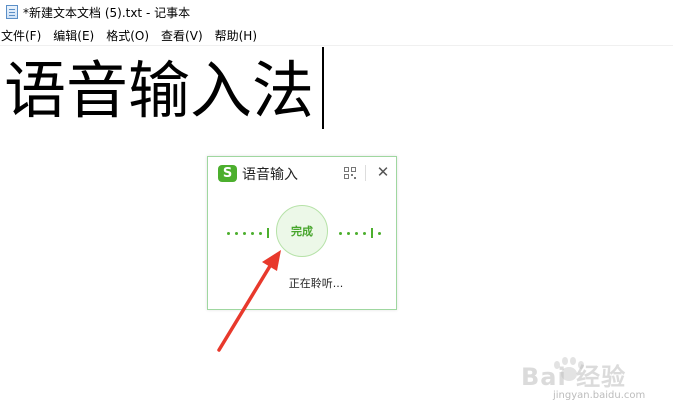 The width and height of the screenshot is (673, 418). I want to click on notepad-icon, so click(12, 12).